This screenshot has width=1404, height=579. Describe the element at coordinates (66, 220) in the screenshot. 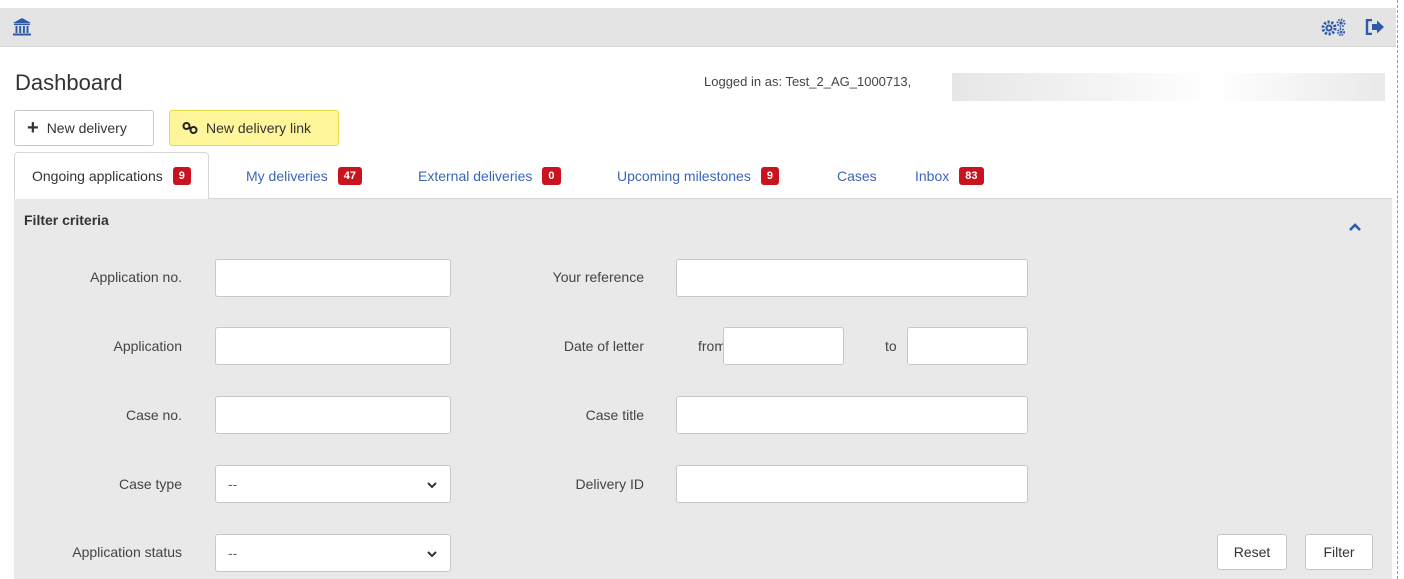

I see `filter-title: Filter criteria` at that location.